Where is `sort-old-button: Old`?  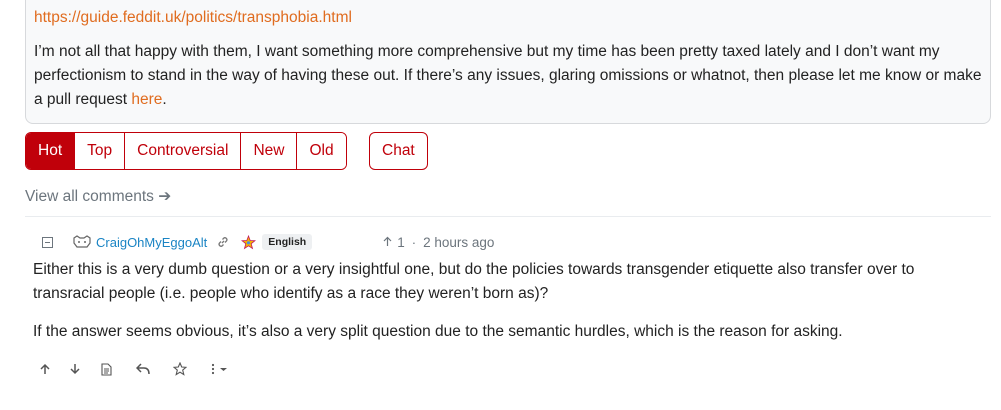 sort-old-button: Old is located at coordinates (321, 151).